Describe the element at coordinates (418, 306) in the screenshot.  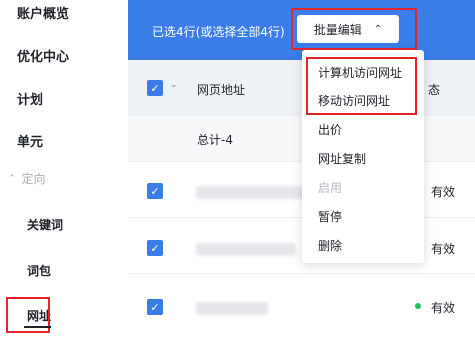
I see `status-dot` at that location.